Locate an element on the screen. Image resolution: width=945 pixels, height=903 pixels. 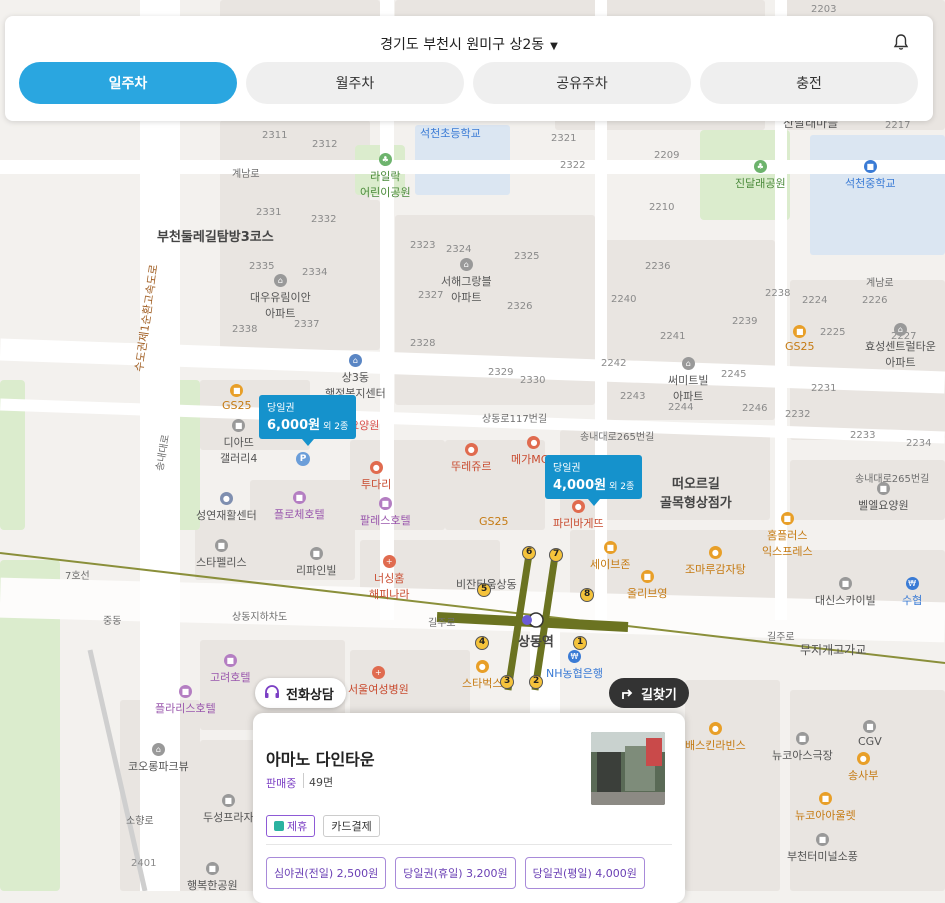
parking-lot-photo is located at coordinates (628, 768).